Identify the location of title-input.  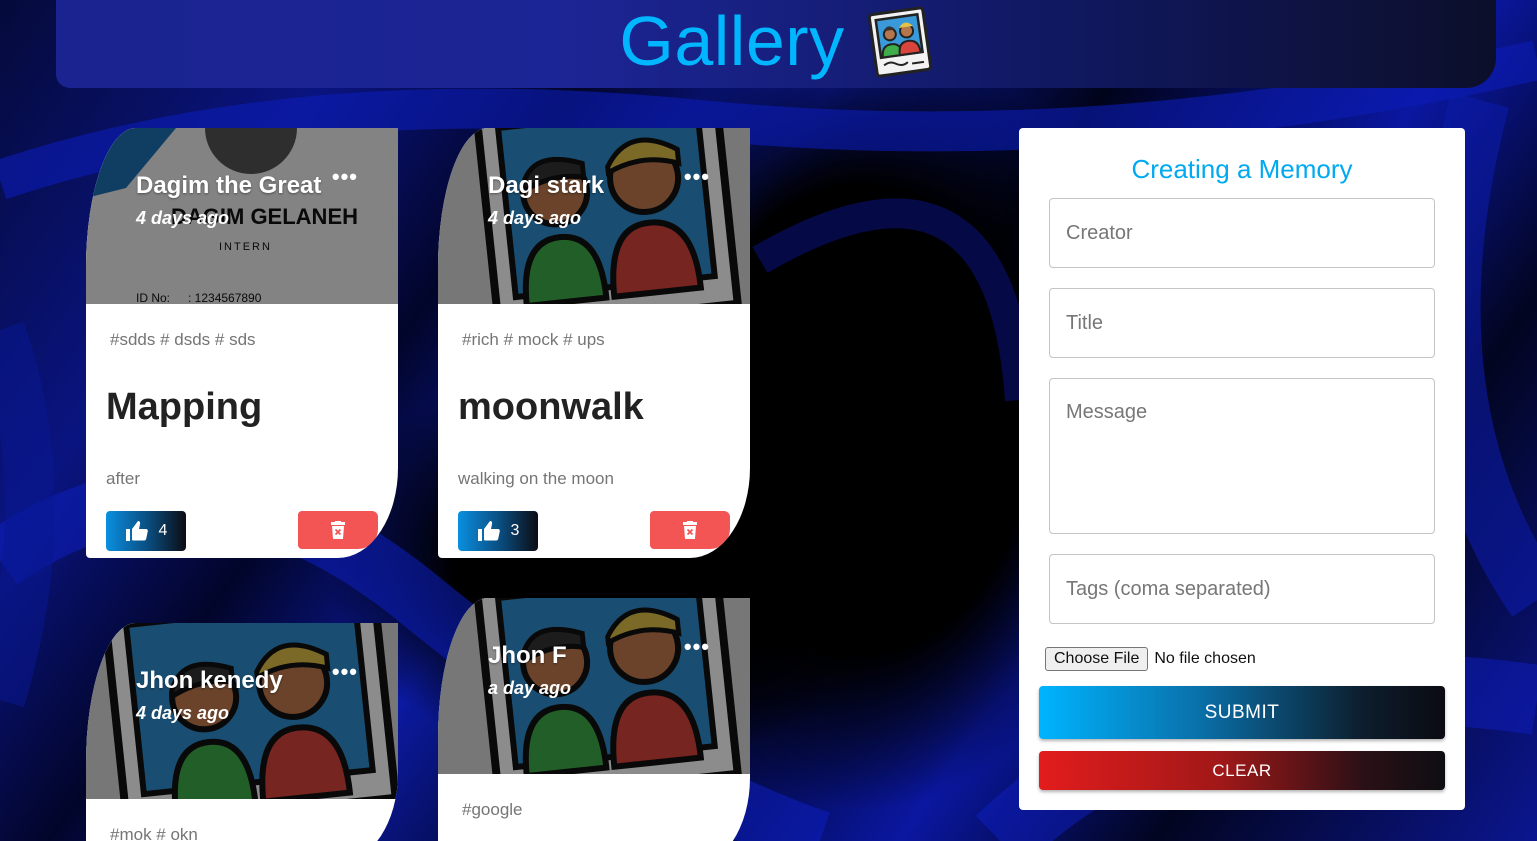
(1242, 323).